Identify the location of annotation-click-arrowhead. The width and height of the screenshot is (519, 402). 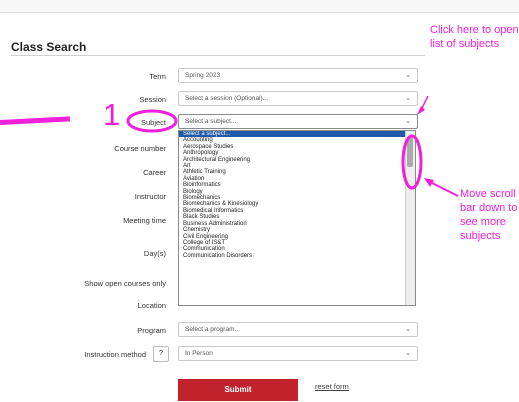
(421, 110).